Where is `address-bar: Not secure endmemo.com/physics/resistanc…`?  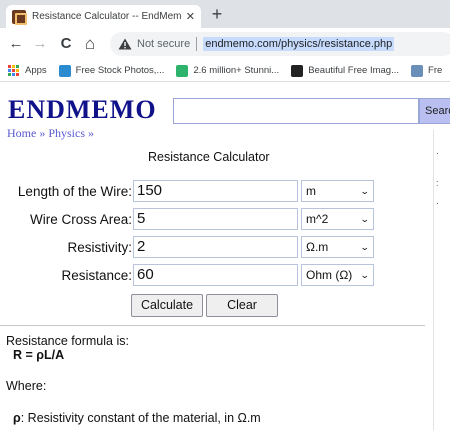 address-bar: Not secure endmemo.com/physics/resistanc… is located at coordinates (280, 44).